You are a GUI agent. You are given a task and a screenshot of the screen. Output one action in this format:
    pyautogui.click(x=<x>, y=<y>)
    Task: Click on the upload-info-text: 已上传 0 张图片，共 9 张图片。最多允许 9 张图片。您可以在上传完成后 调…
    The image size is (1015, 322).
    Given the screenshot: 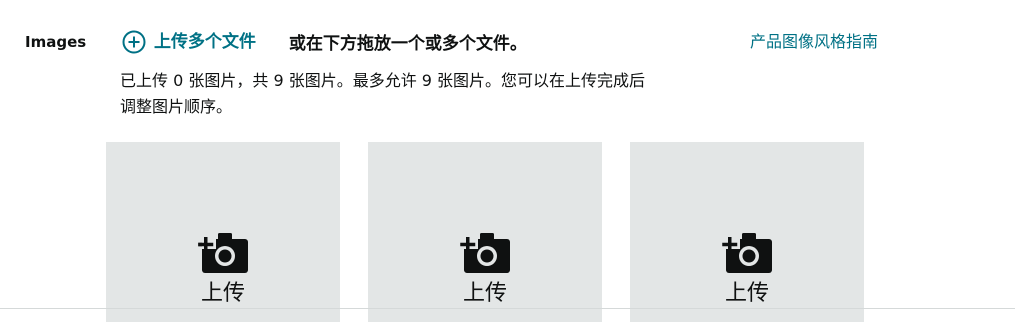 What is the action you would take?
    pyautogui.click(x=420, y=94)
    